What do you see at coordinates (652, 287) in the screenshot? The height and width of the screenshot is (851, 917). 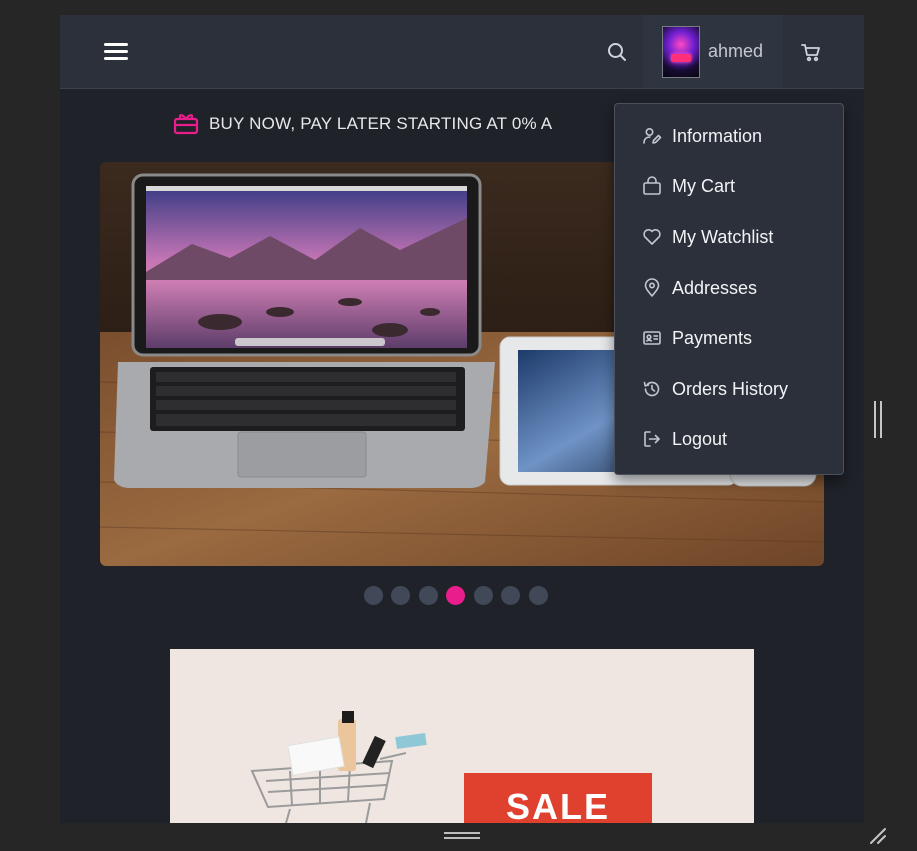 I see `map-pin-icon` at bounding box center [652, 287].